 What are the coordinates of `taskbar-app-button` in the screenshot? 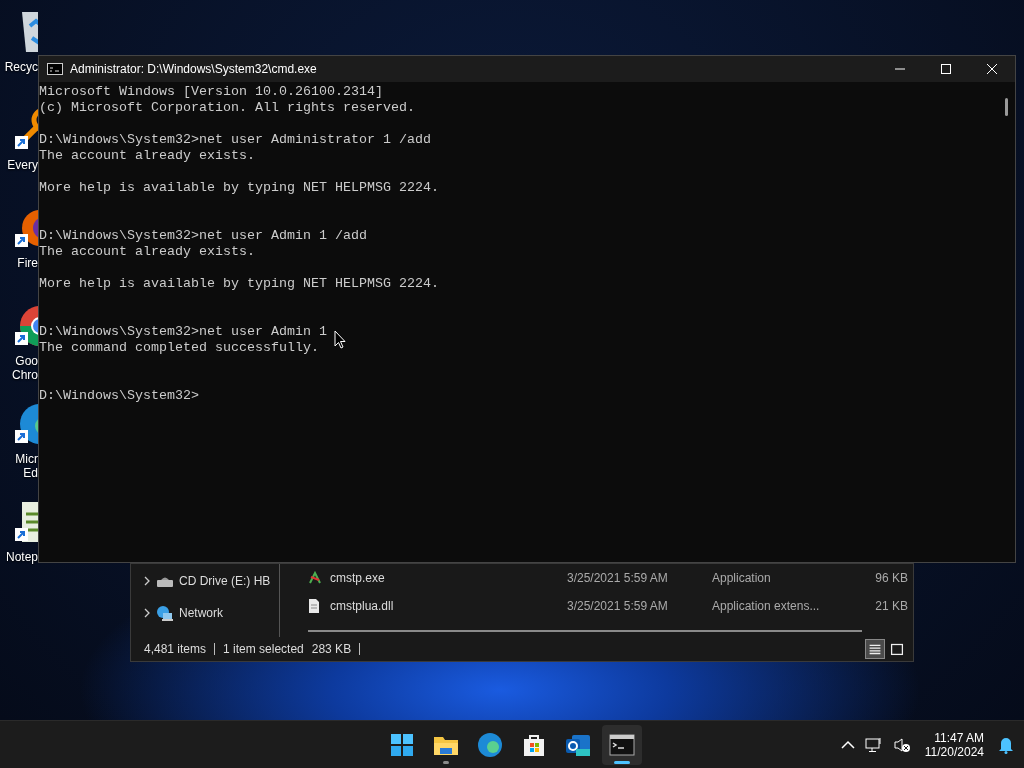 It's located at (622, 745).